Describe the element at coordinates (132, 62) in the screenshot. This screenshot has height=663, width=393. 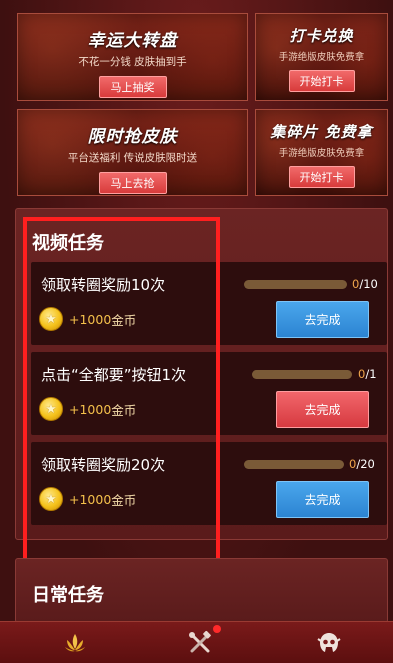
I see `lucky-wheel-subtitle: 不花一分钱 皮肤抽到手` at that location.